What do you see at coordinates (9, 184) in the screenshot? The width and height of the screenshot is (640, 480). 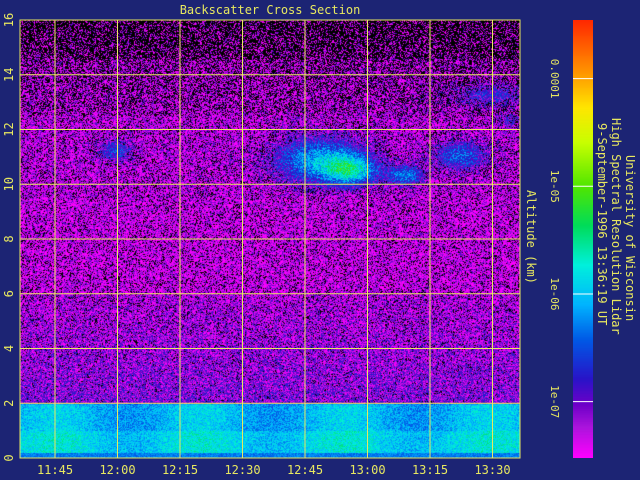 I see `y-tick-label: 10` at bounding box center [9, 184].